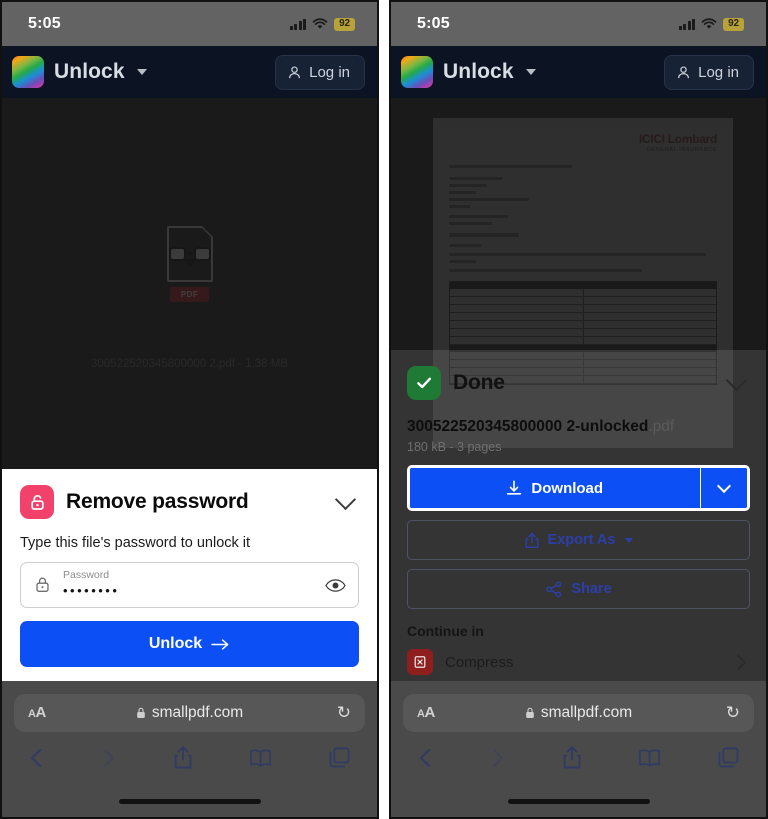 The height and width of the screenshot is (819, 768). What do you see at coordinates (420, 662) in the screenshot?
I see `compress-icon` at bounding box center [420, 662].